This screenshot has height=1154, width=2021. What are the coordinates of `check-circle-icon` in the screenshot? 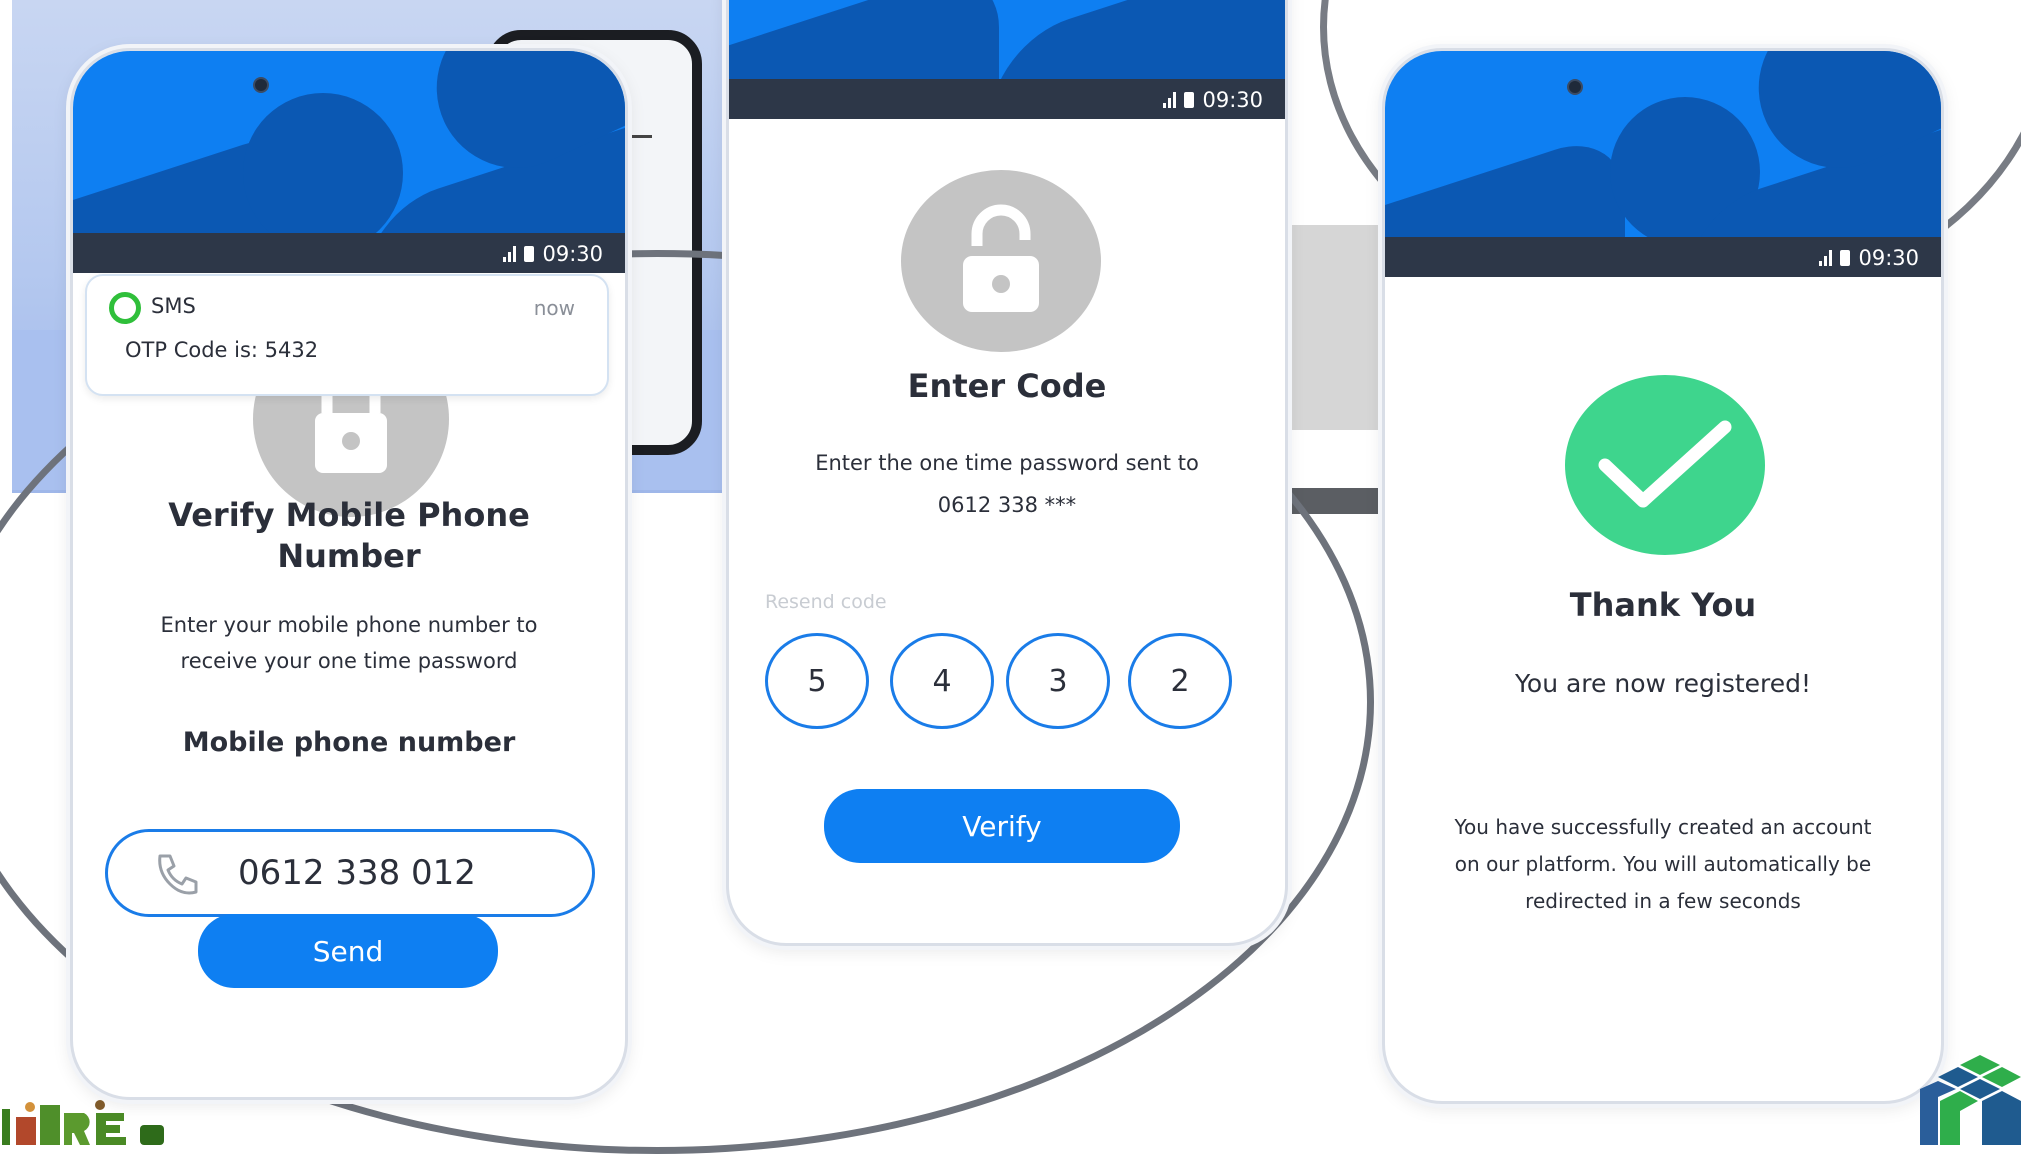 It's located at (1665, 464).